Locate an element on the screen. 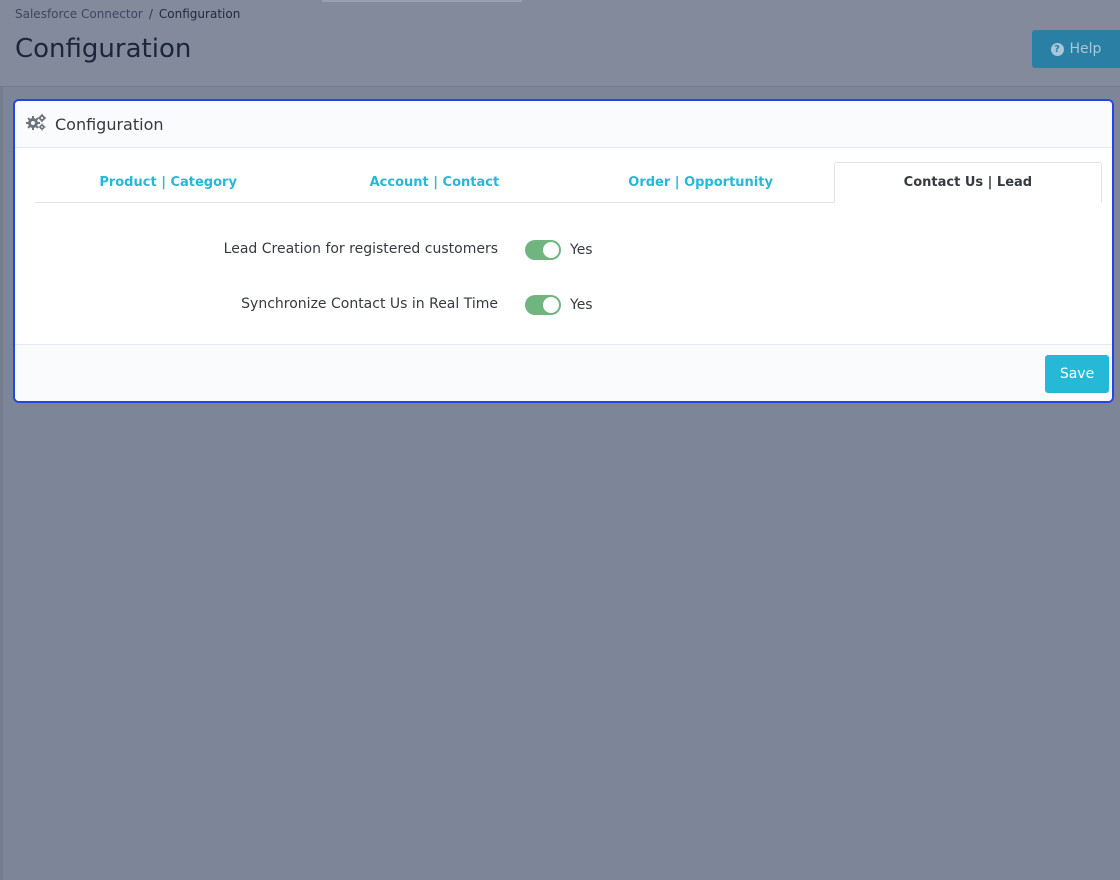  sync-contact-us-toggle is located at coordinates (543, 305).